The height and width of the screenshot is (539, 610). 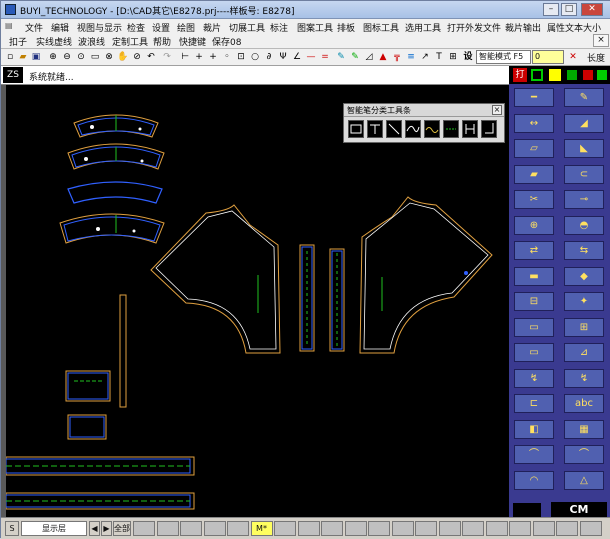 I want to click on angle-icon: ∠, so click(x=297, y=57).